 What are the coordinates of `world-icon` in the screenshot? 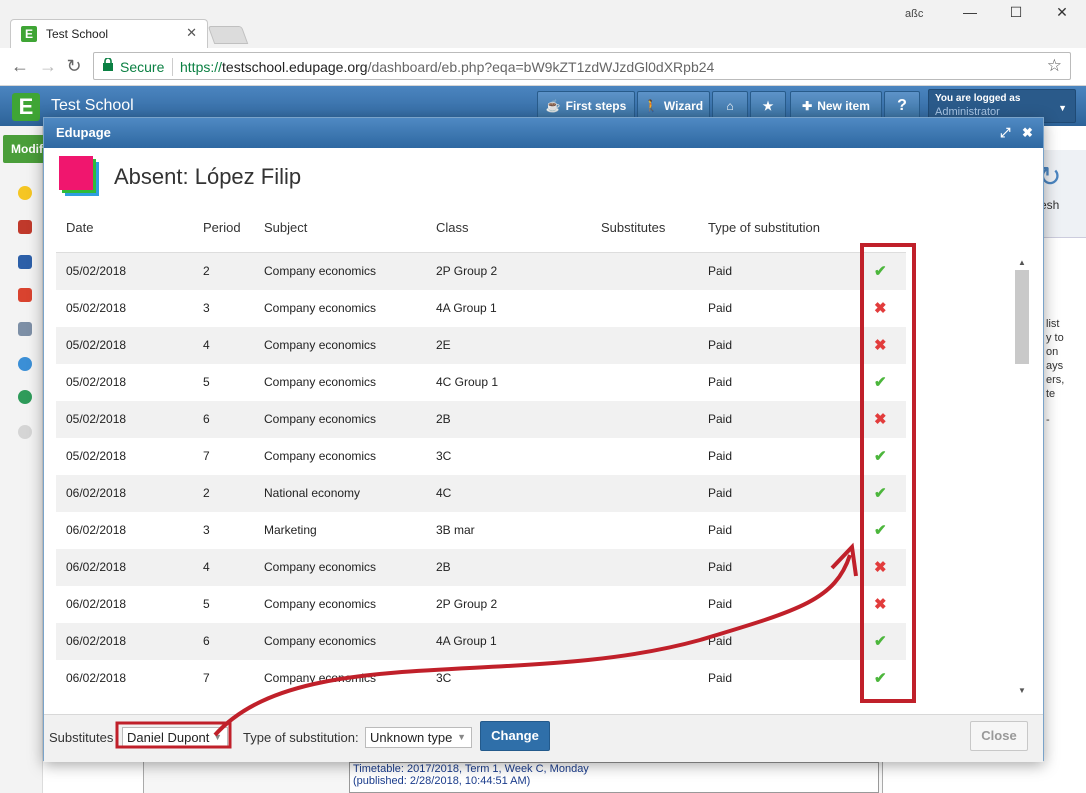 It's located at (25, 397).